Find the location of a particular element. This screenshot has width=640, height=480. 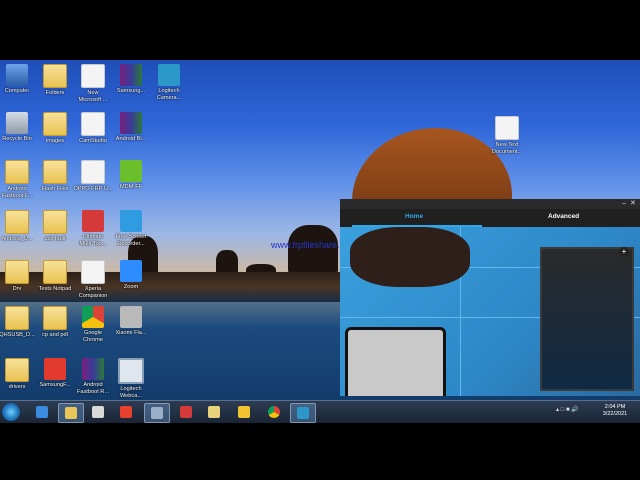

desktop-icon: usb fault is located at coordinates (55, 226).